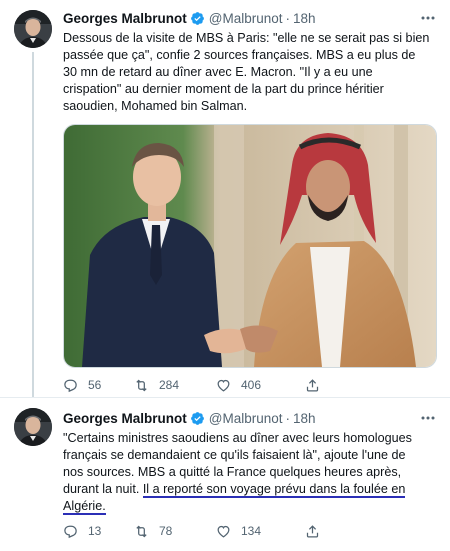 Image resolution: width=450 pixels, height=551 pixels. I want to click on tweet-actions: 56 284 406, so click(228, 385).